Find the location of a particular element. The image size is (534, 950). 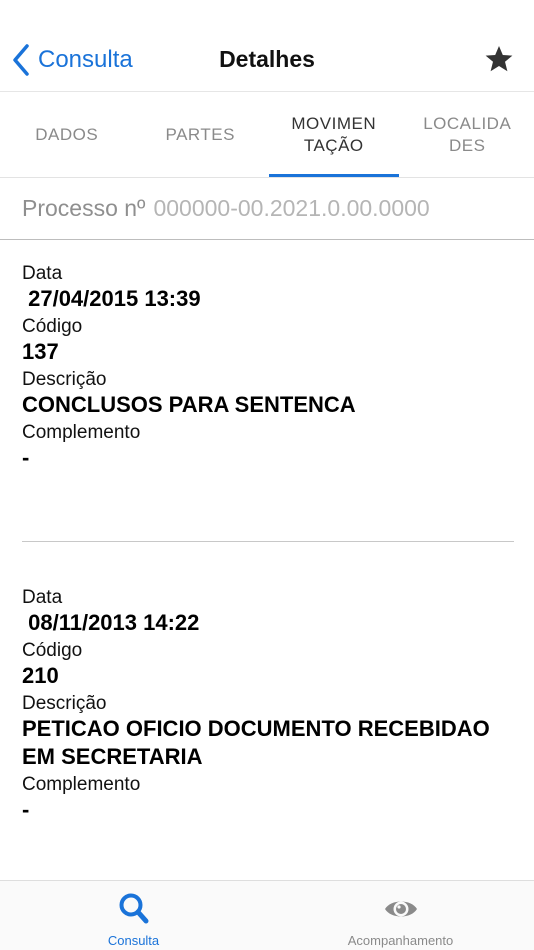

tabbar-item-consulta: Consulta is located at coordinates (133, 915).